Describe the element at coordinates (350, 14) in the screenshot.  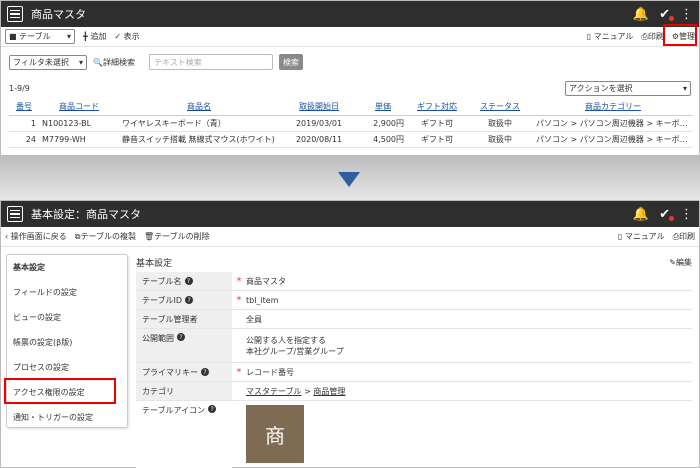
I see `top-app-bar: 商品マスタ 🔔 ✔ ⋮` at that location.